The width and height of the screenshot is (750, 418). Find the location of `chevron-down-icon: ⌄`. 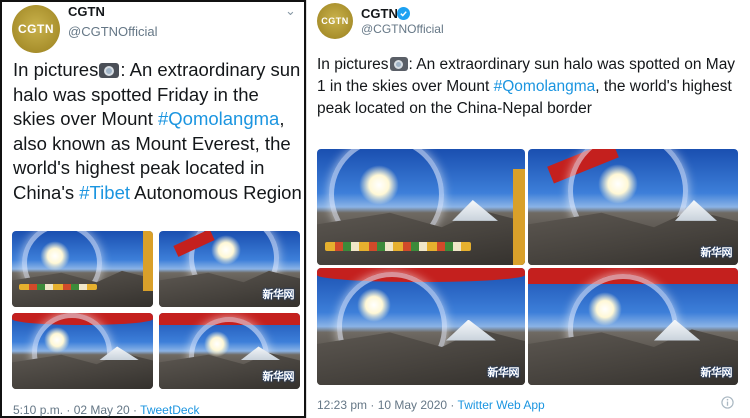

chevron-down-icon: ⌄ is located at coordinates (290, 11).